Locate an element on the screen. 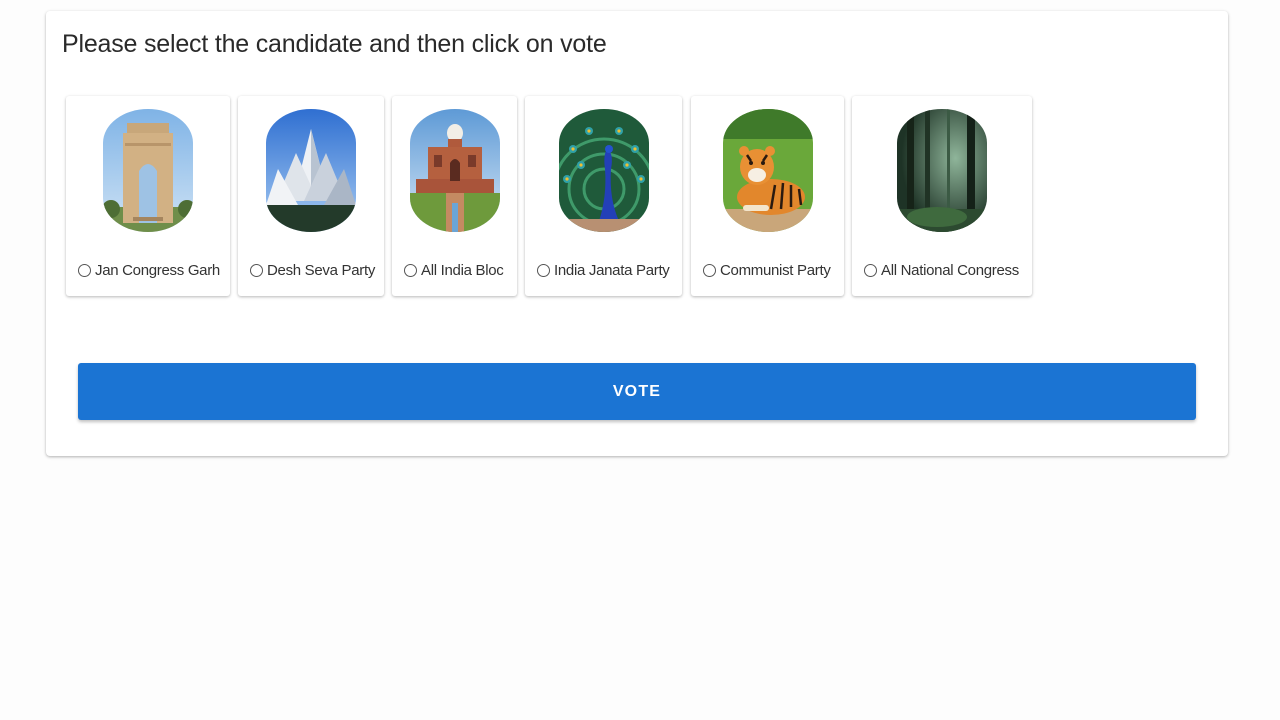 The height and width of the screenshot is (720, 1280). candidate-label: Communist Party is located at coordinates (775, 270).